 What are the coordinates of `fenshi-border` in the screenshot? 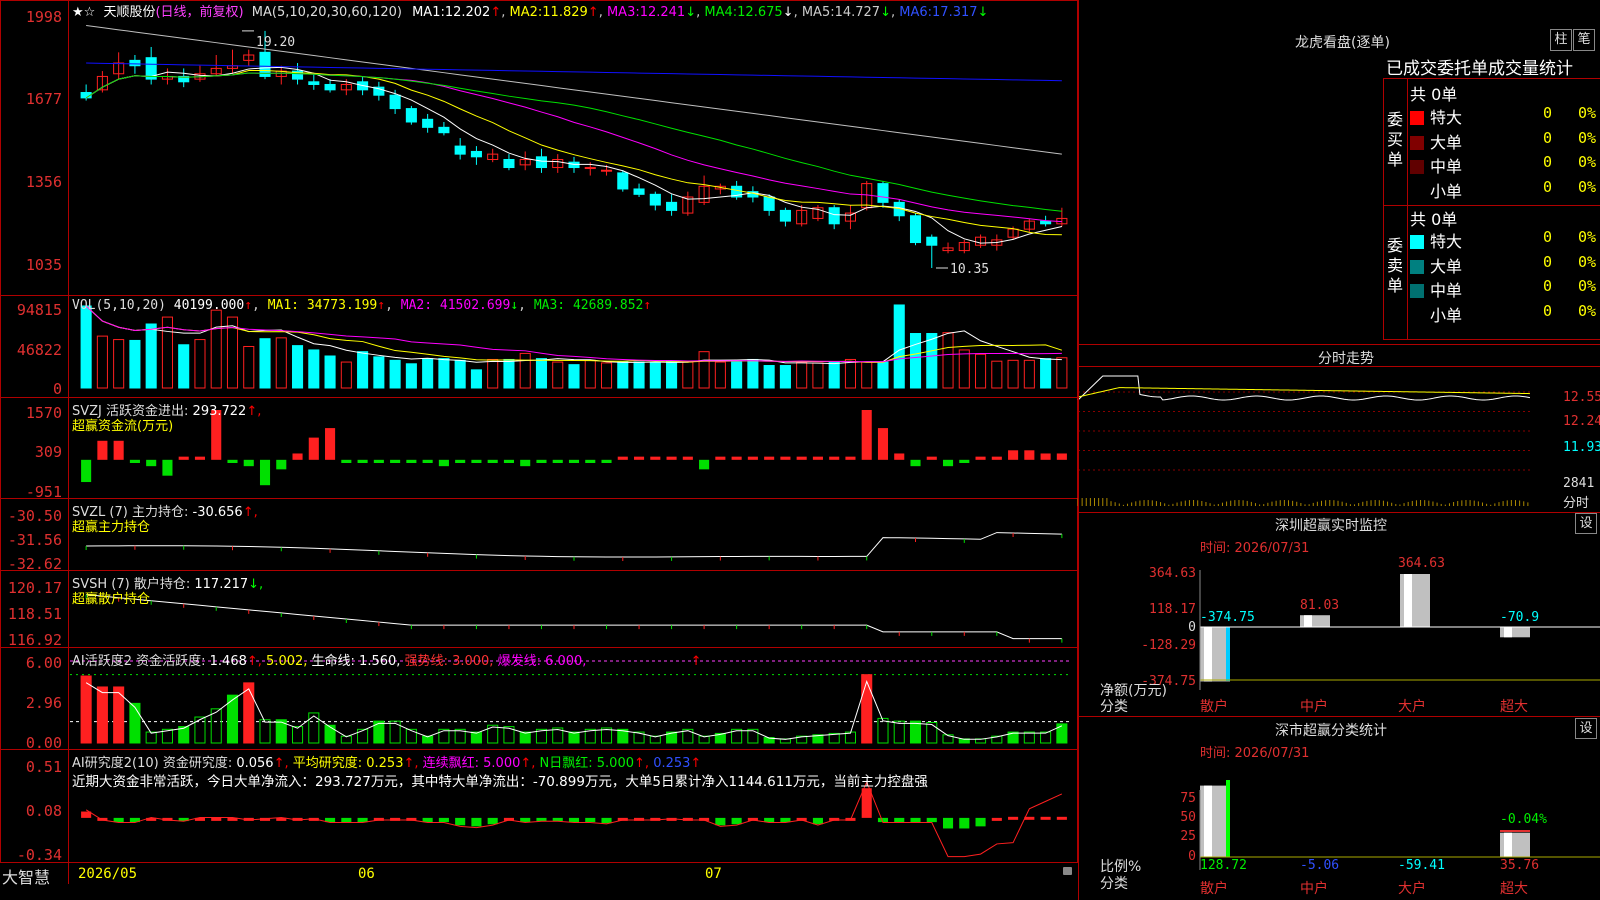 It's located at (1339, 344).